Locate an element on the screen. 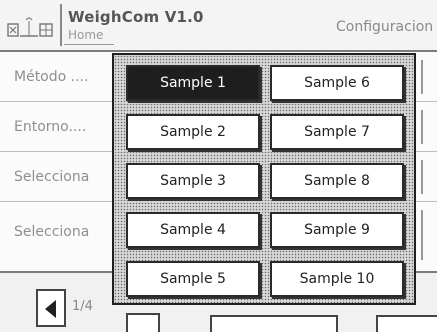 The height and width of the screenshot is (332, 437). breadcrumb-home: Home is located at coordinates (85, 35).